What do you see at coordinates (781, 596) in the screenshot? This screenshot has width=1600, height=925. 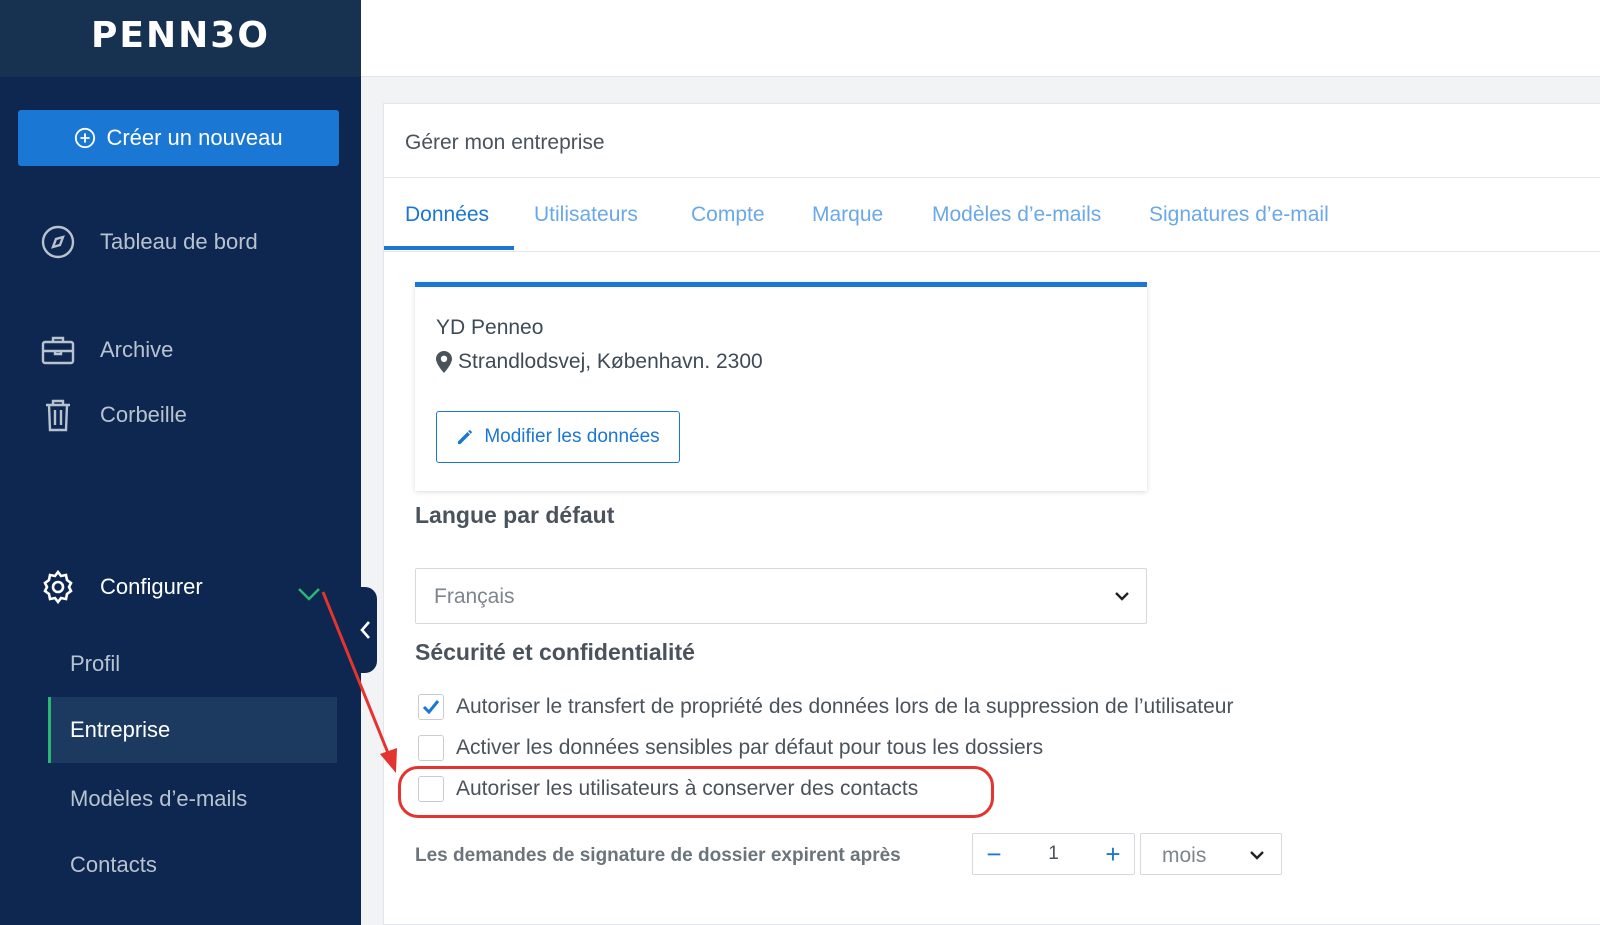 I see `language-select: Français` at bounding box center [781, 596].